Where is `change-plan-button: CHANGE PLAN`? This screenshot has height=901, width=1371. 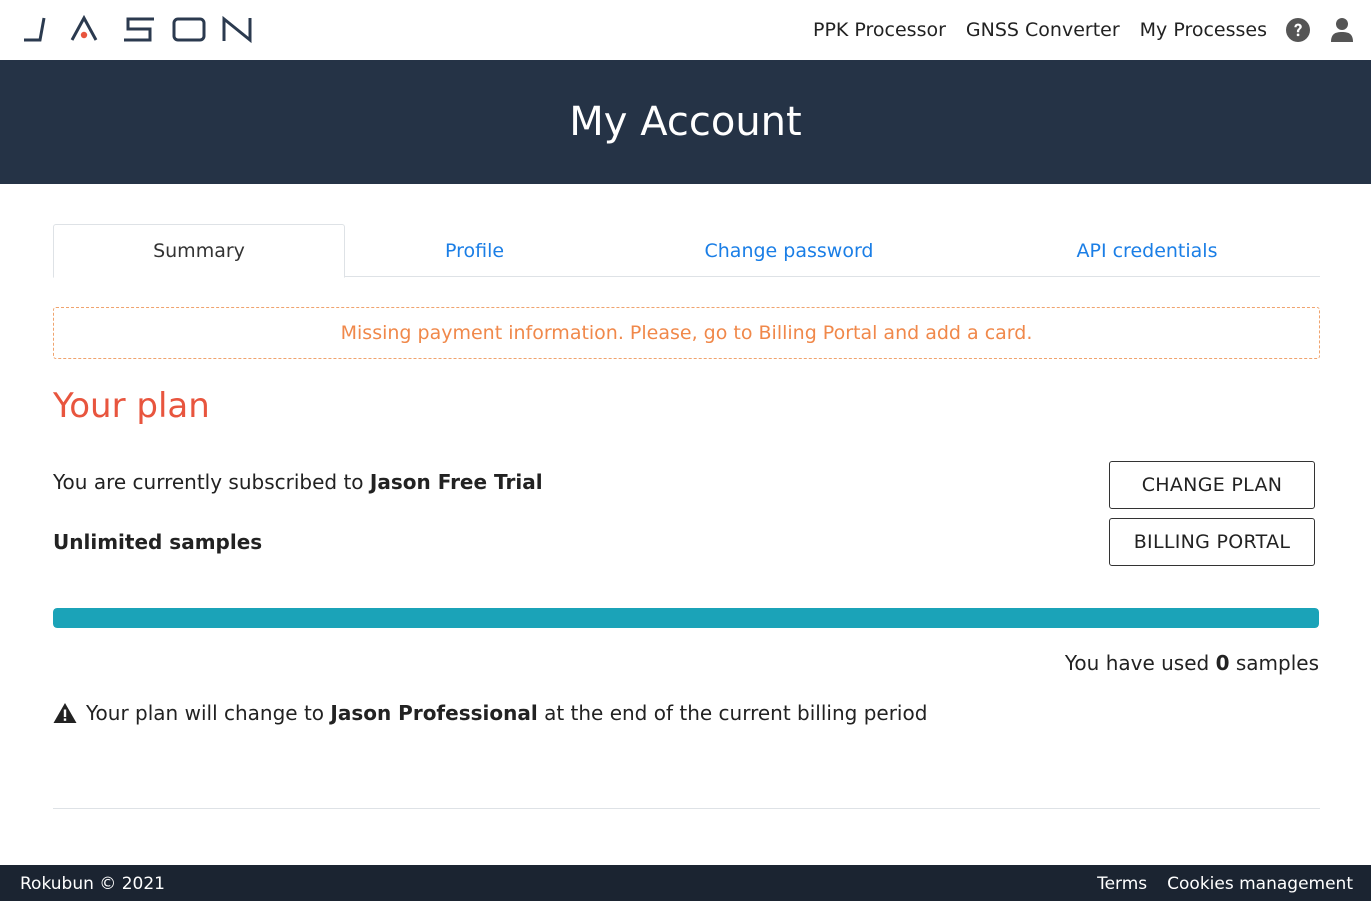 change-plan-button: CHANGE PLAN is located at coordinates (1212, 485).